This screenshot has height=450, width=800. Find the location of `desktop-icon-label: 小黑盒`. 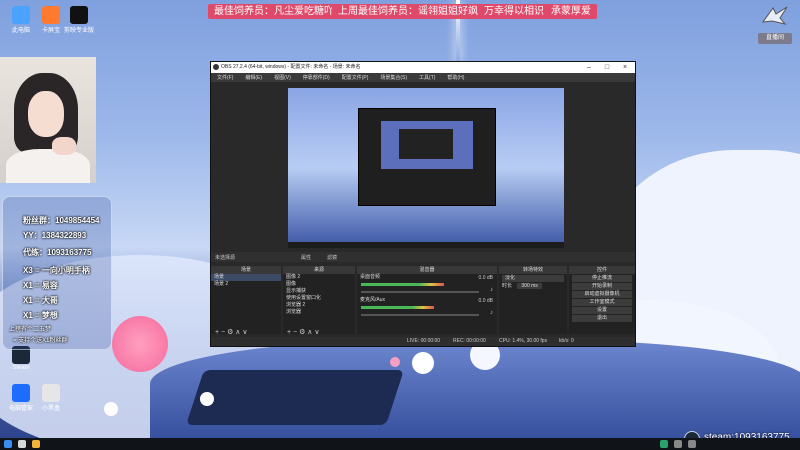

desktop-icon-label: 小黑盒 is located at coordinates (50, 409).